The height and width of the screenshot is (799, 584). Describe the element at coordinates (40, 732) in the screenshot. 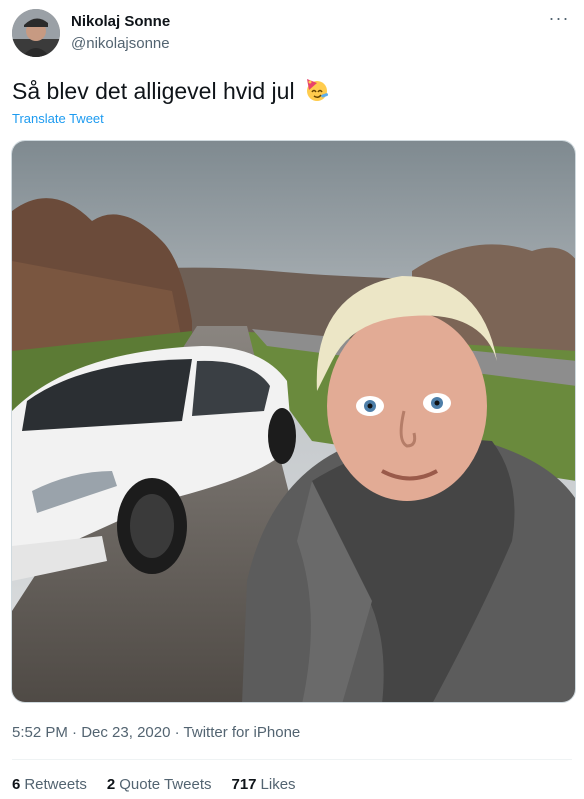

I see `tweet-time: 5:52 PM` at that location.